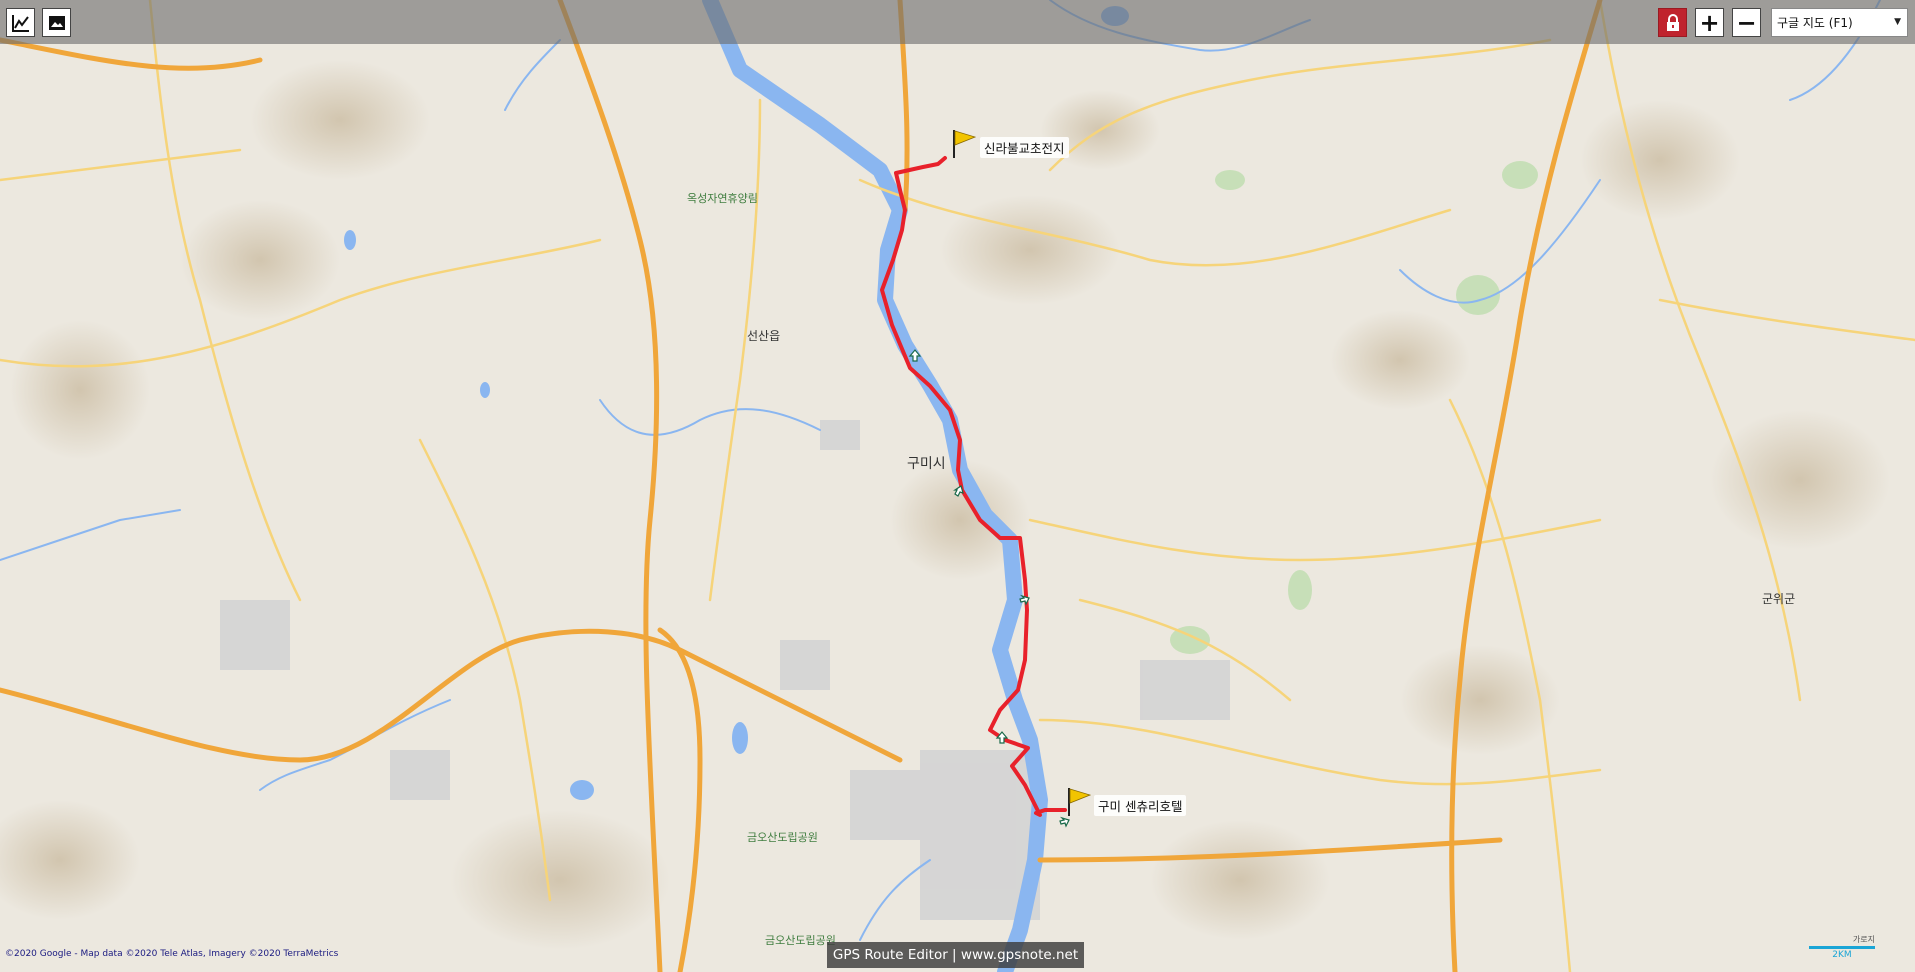  I want to click on start-flag-label: 신라불교초전지, so click(1024, 147).